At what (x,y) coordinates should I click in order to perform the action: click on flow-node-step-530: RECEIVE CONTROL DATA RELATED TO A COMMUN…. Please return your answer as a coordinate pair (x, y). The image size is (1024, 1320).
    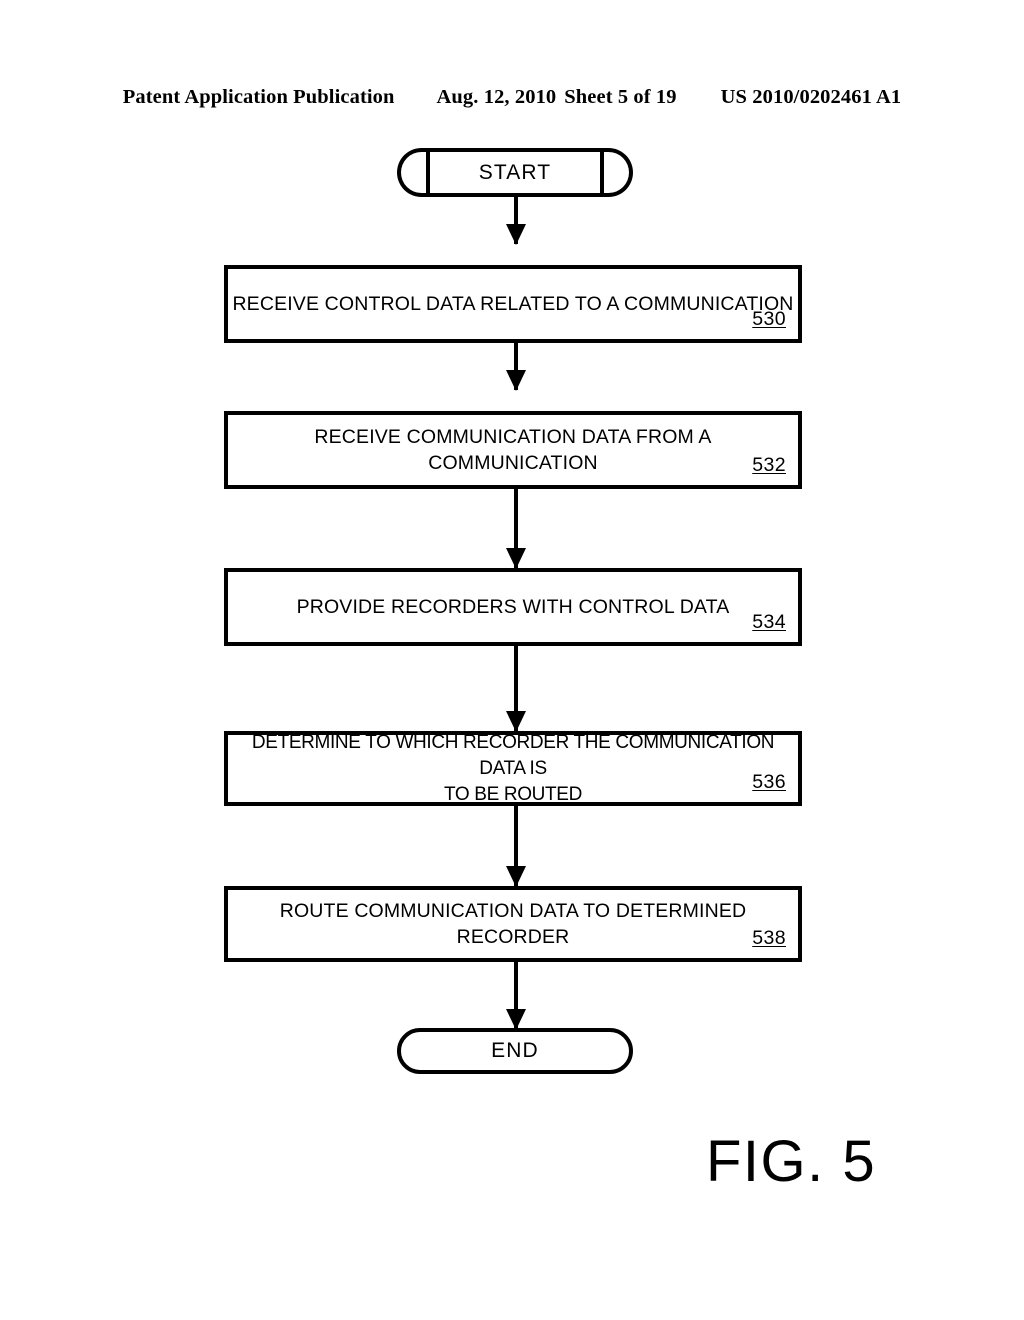
    Looking at the image, I should click on (513, 304).